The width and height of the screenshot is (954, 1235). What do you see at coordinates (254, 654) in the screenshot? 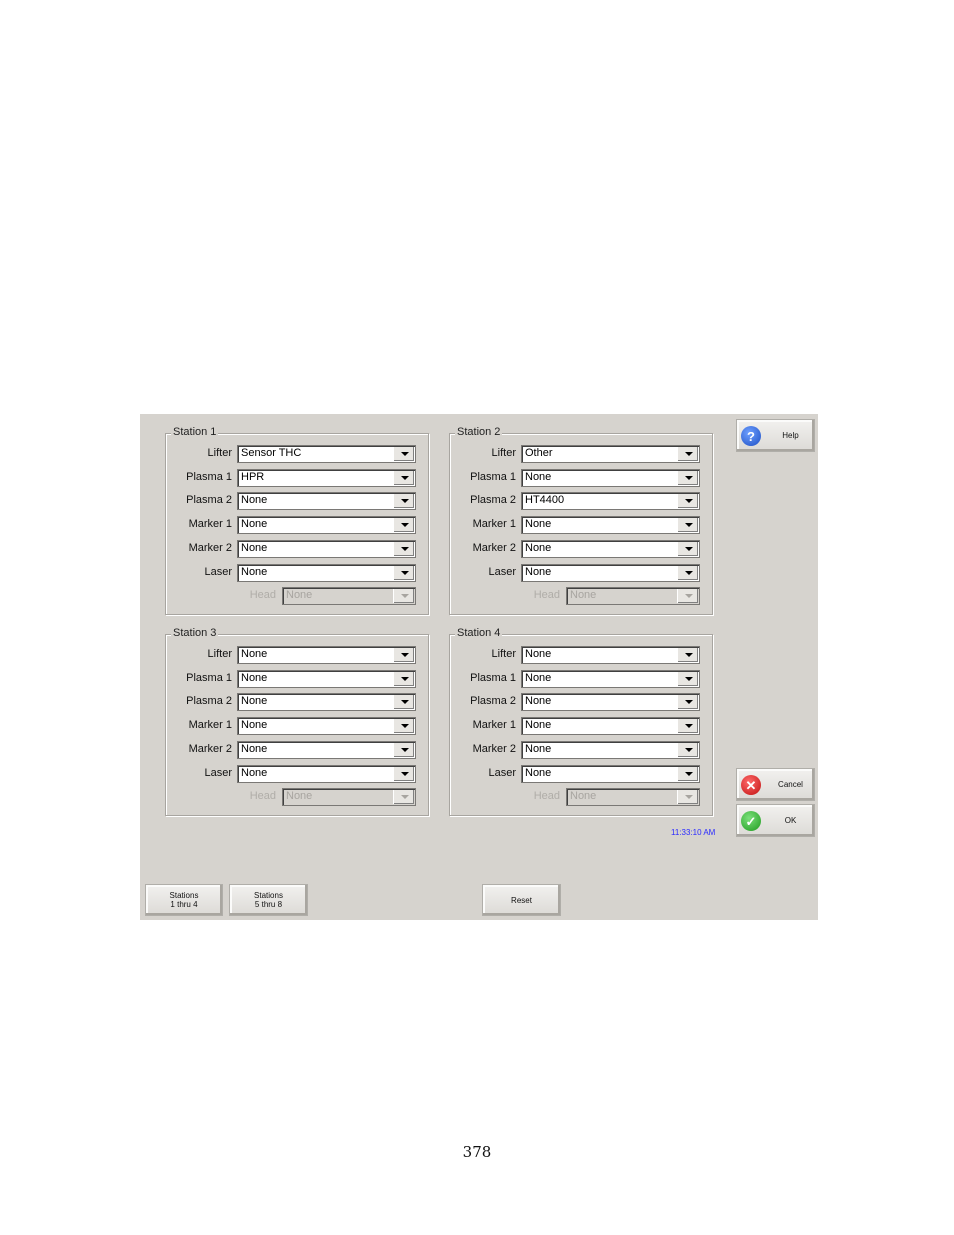
I see `lifter-value: None` at bounding box center [254, 654].